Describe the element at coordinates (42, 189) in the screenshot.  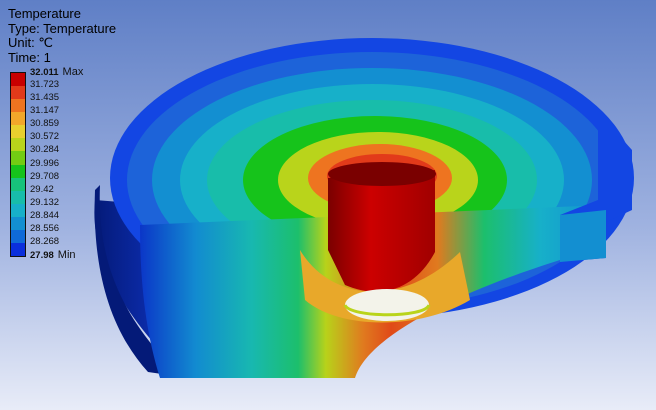
I see `legend-value: 29.42` at that location.